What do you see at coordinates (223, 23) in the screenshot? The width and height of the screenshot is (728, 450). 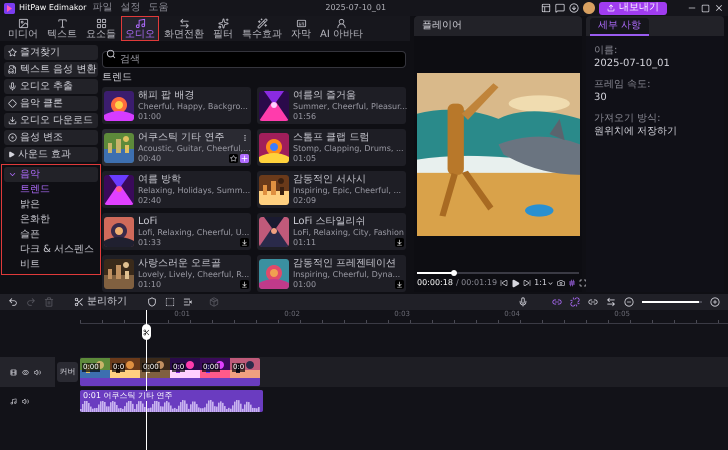 I see `sparkle-icon` at bounding box center [223, 23].